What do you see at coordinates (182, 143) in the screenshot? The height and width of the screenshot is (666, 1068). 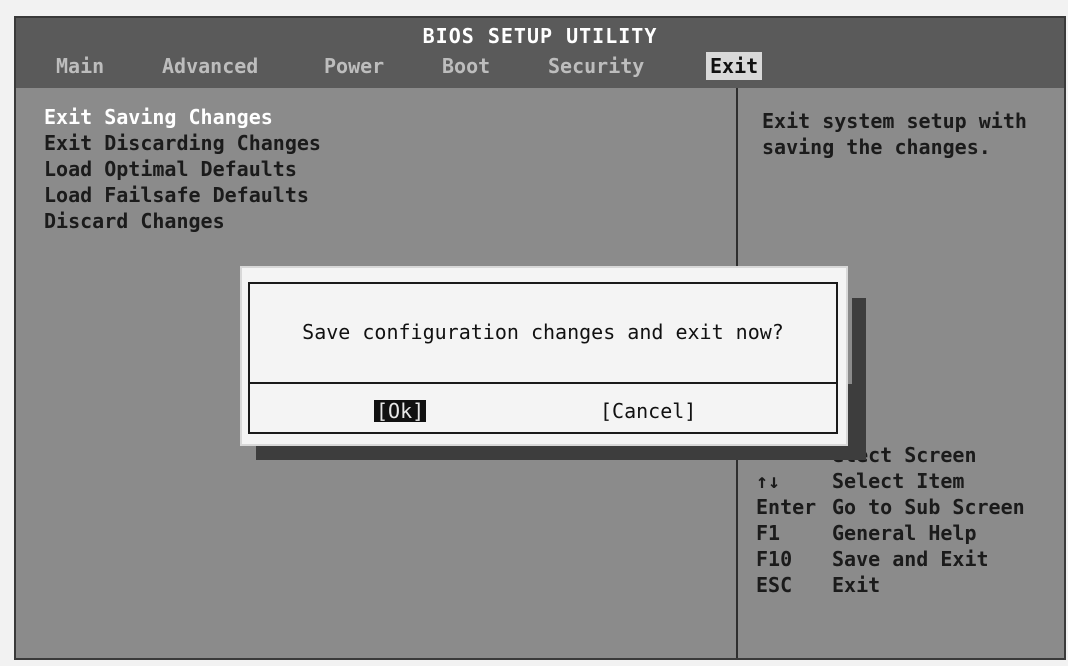 I see `menu-item-exit-discarding-changes: Exit Discarding Changes` at bounding box center [182, 143].